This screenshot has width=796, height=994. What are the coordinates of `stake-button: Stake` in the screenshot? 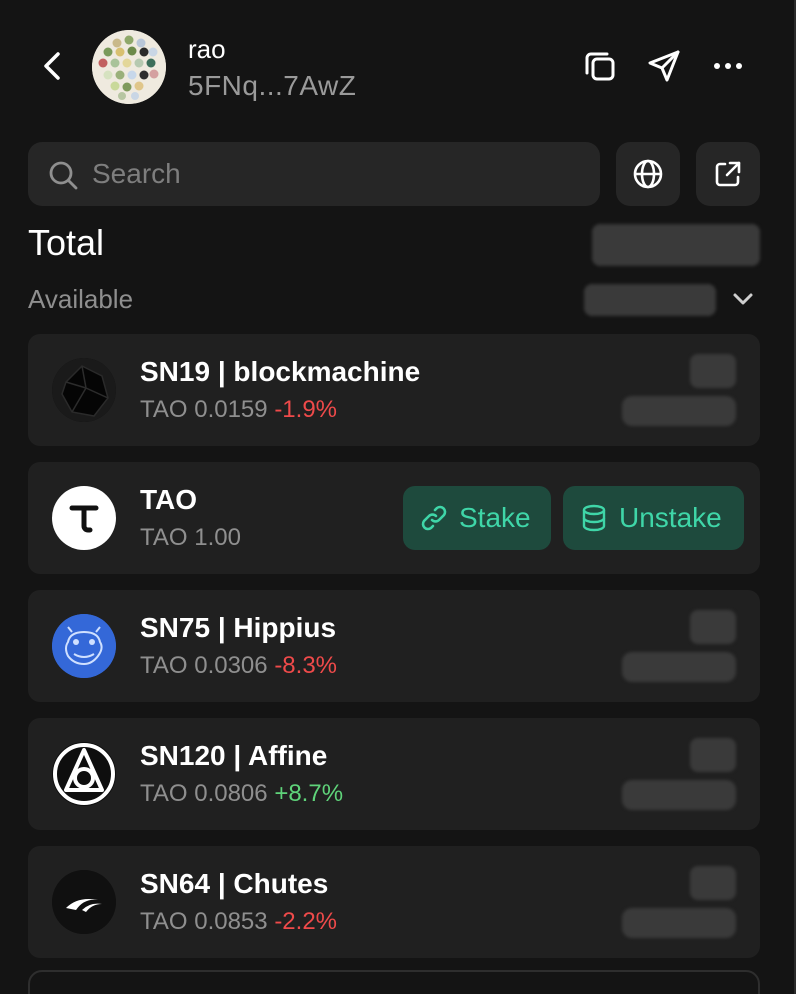 It's located at (477, 518).